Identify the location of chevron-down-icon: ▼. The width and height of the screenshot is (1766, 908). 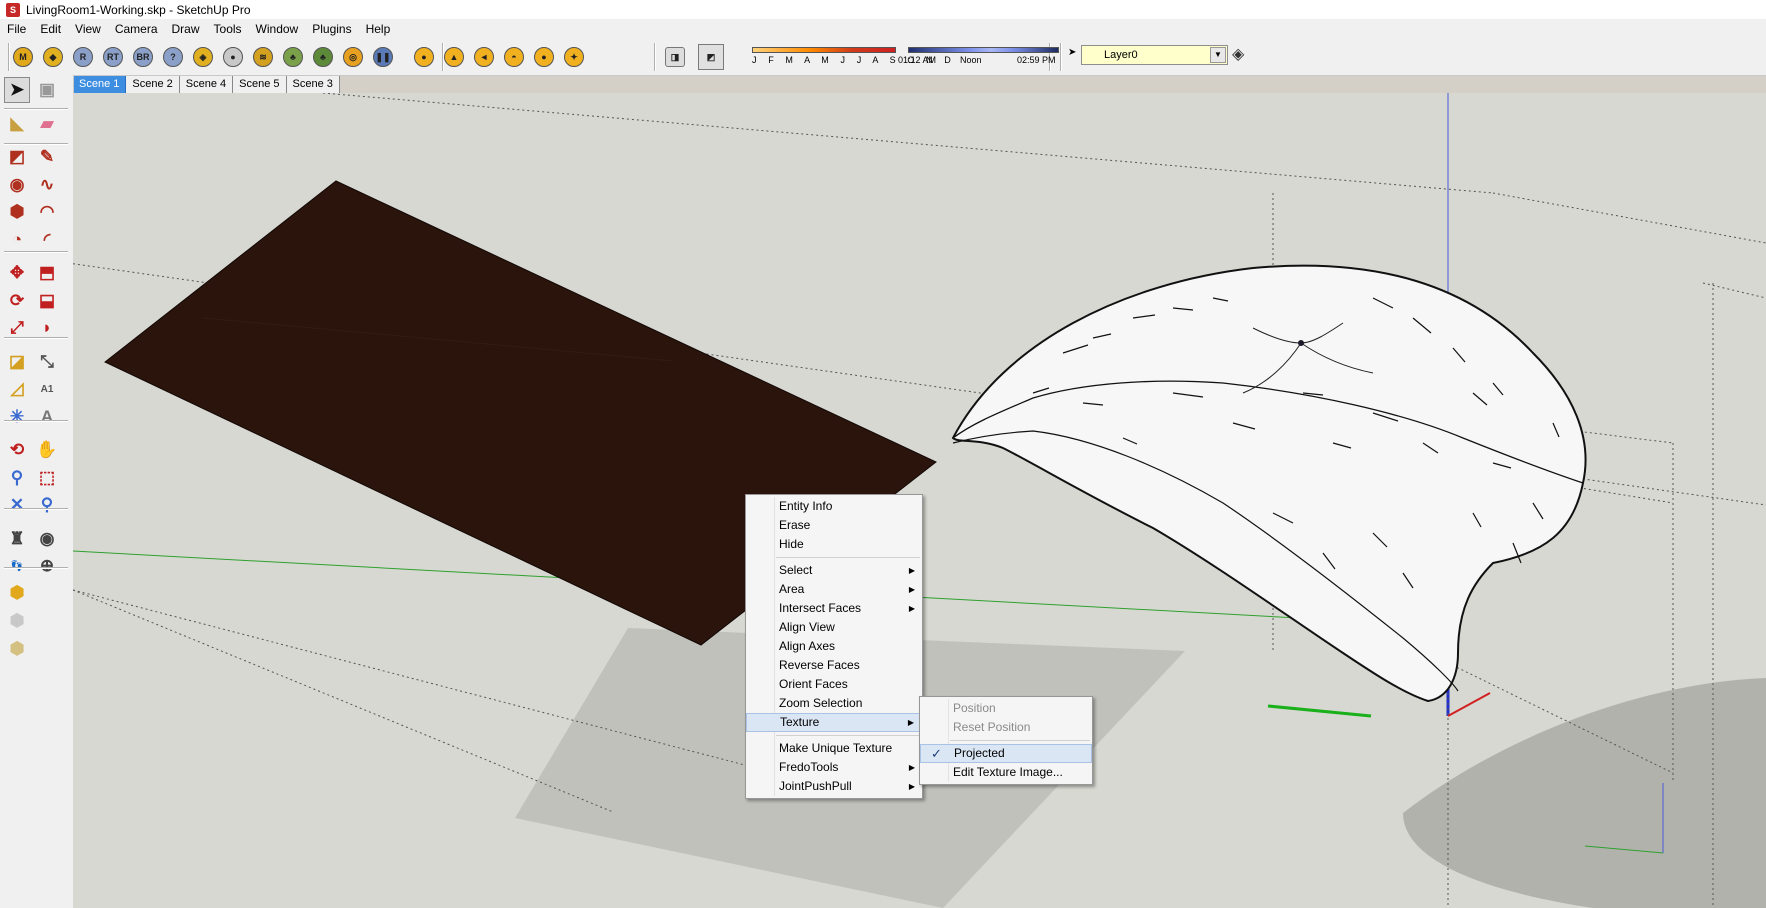
(1218, 55).